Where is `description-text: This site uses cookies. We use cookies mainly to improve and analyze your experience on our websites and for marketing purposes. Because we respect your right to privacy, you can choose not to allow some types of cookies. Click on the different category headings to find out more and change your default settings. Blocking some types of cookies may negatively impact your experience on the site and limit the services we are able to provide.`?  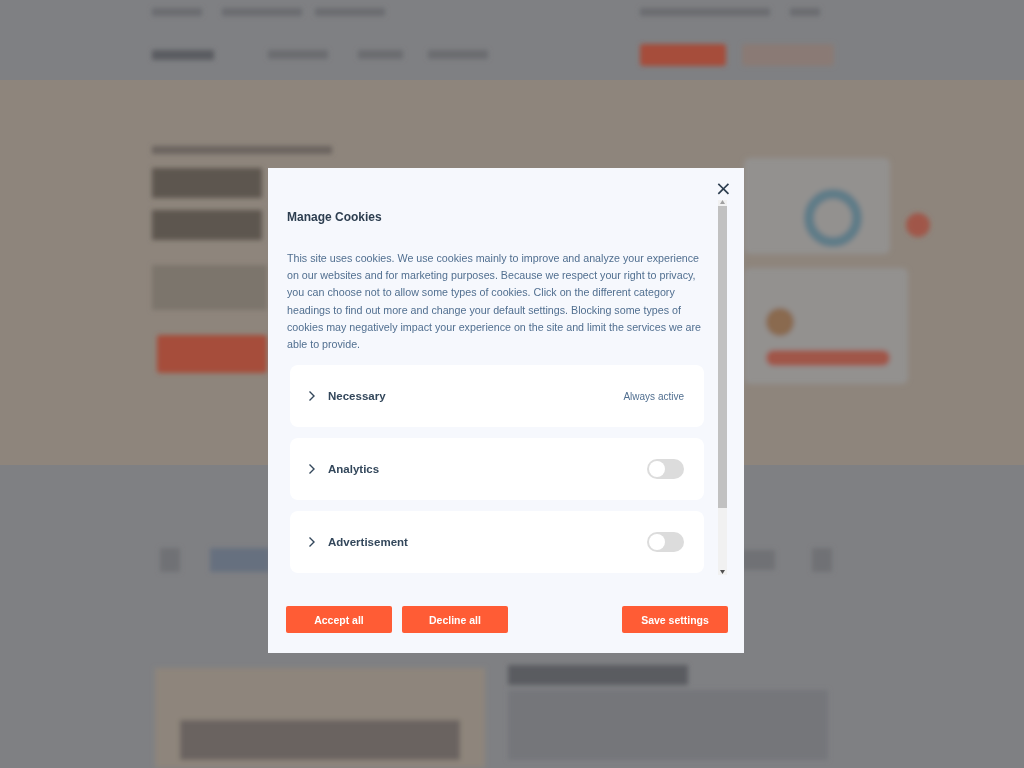 description-text: This site uses cookies. We use cookies mainly to improve and analyze your experience on our websites and for marketing purposes. Because we respect your right to privacy, you can choose not to allow some types of cookies. Click on the different category headings to find out more and change your default settings. Blocking some types of cookies may negatively impact your experience on the site and limit the services we are able to provide. is located at coordinates (495, 301).